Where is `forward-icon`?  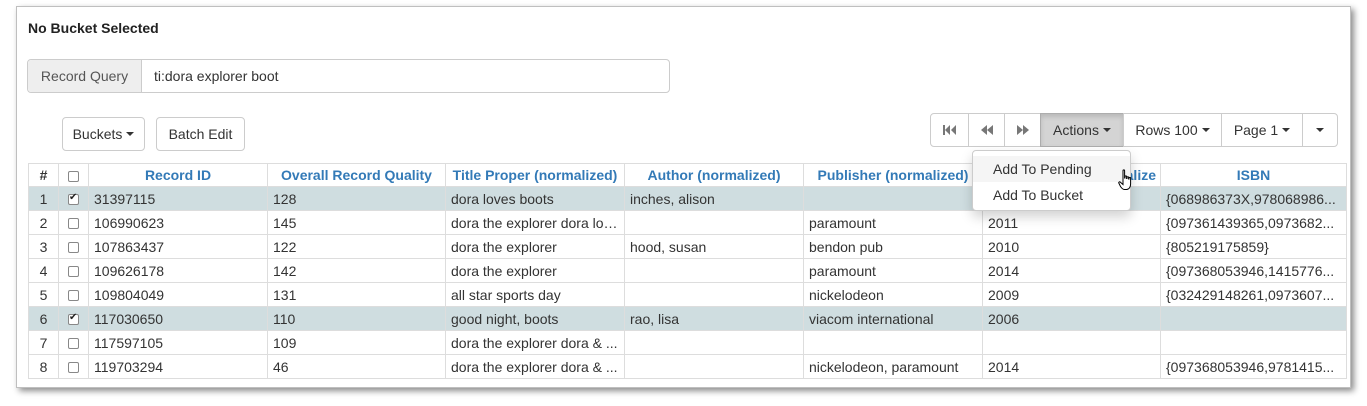 forward-icon is located at coordinates (1022, 130).